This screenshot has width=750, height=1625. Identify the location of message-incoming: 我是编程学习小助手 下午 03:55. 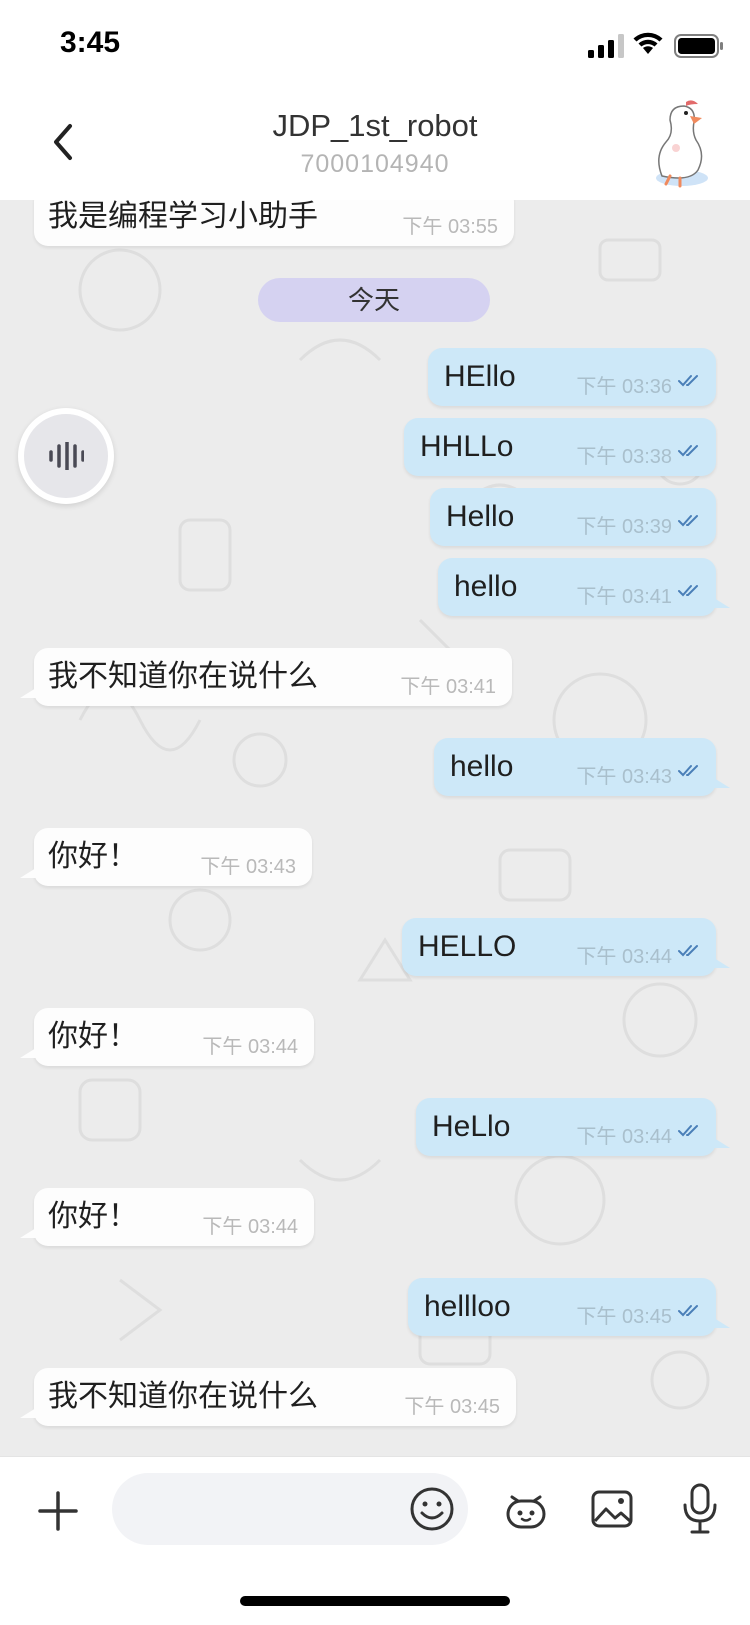
(274, 223).